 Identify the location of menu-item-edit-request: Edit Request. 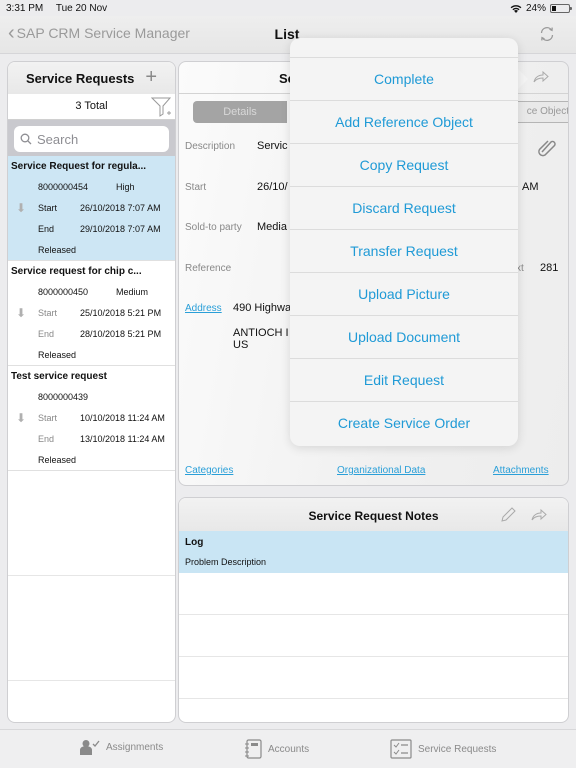
(404, 380).